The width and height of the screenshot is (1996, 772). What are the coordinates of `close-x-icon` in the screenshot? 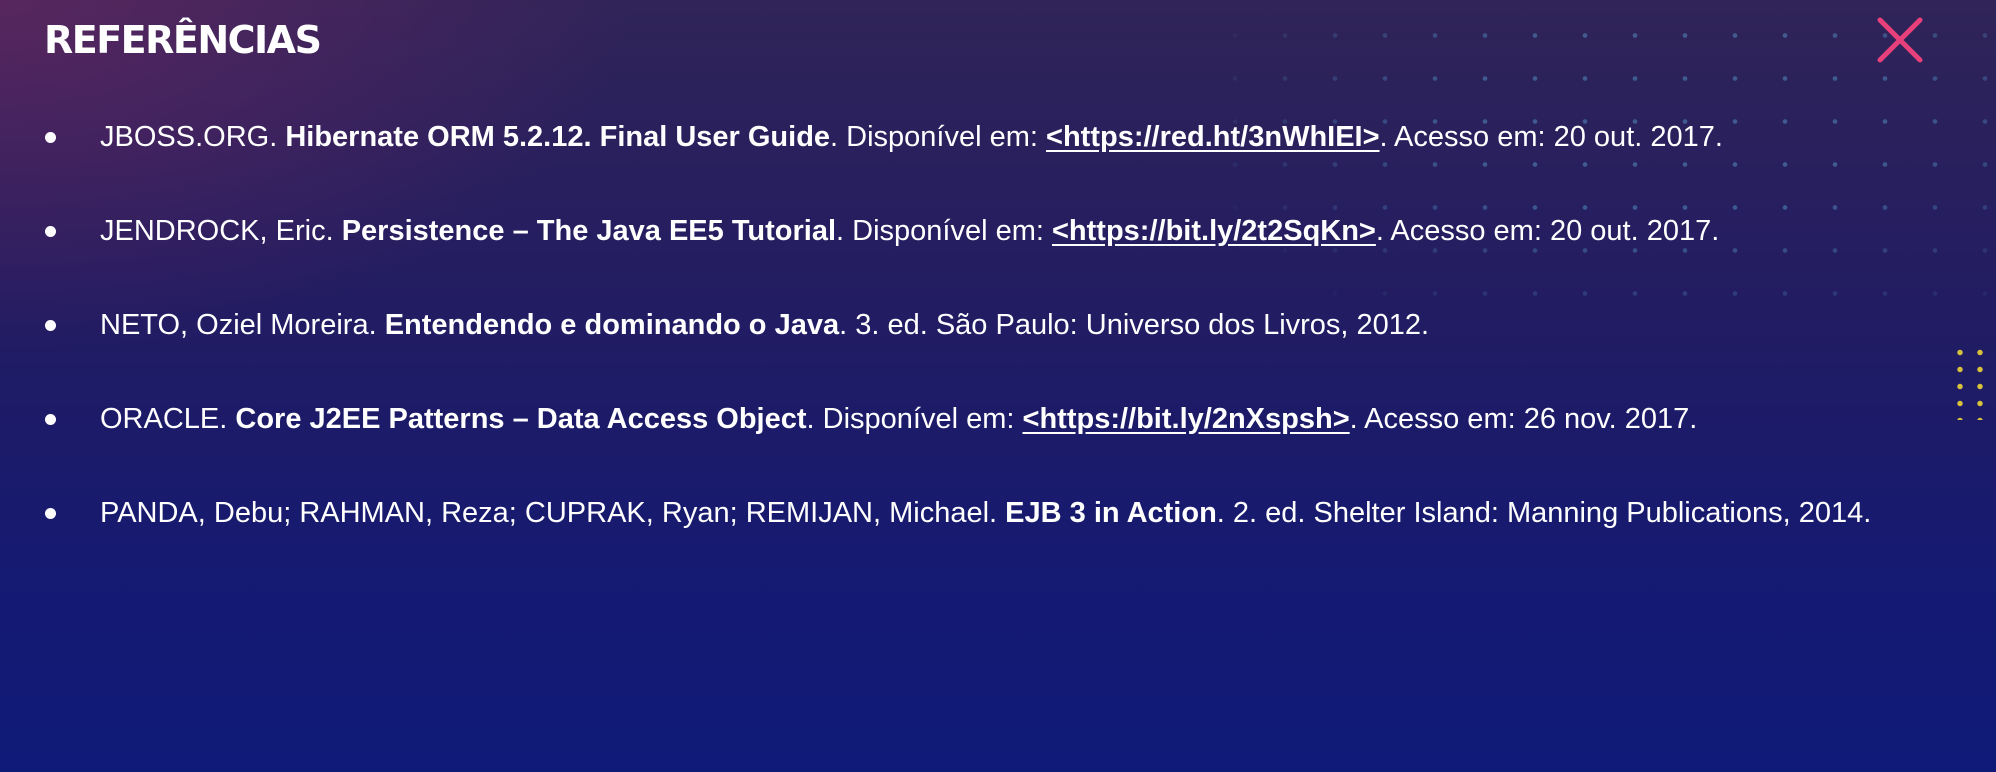 It's located at (1900, 40).